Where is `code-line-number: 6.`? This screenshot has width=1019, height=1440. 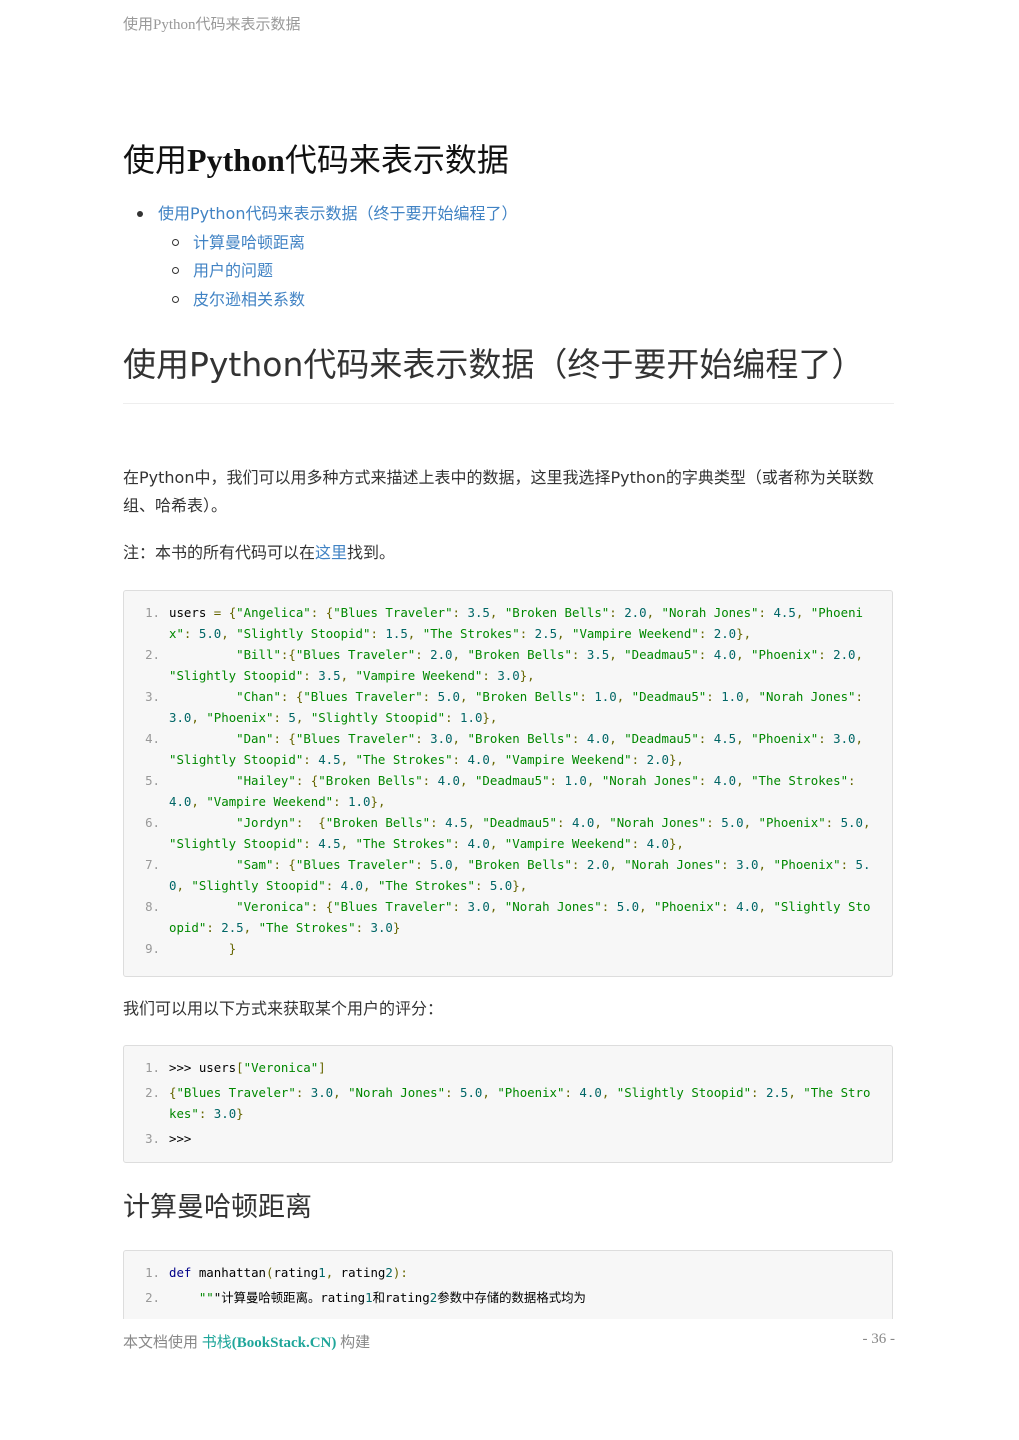 code-line-number: 6. is located at coordinates (152, 822).